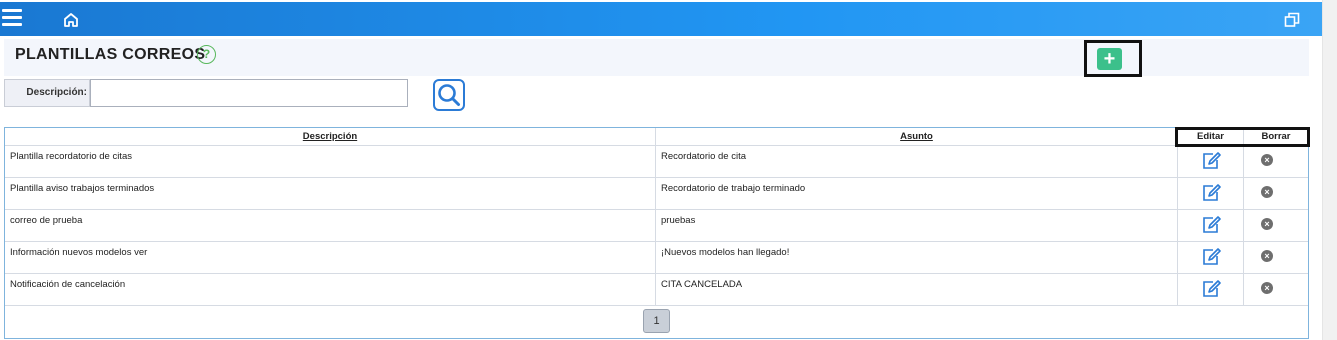 This screenshot has height=340, width=1337. What do you see at coordinates (330, 257) in the screenshot?
I see `row-descripcion: Información nuevos modelos ver` at bounding box center [330, 257].